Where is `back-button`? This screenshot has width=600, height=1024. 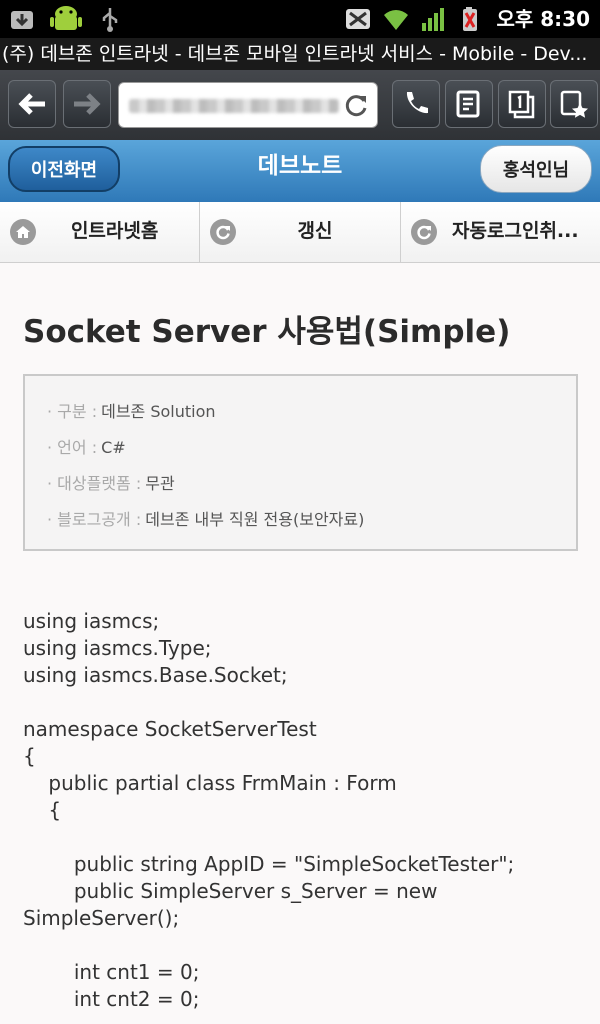
back-button is located at coordinates (32, 104).